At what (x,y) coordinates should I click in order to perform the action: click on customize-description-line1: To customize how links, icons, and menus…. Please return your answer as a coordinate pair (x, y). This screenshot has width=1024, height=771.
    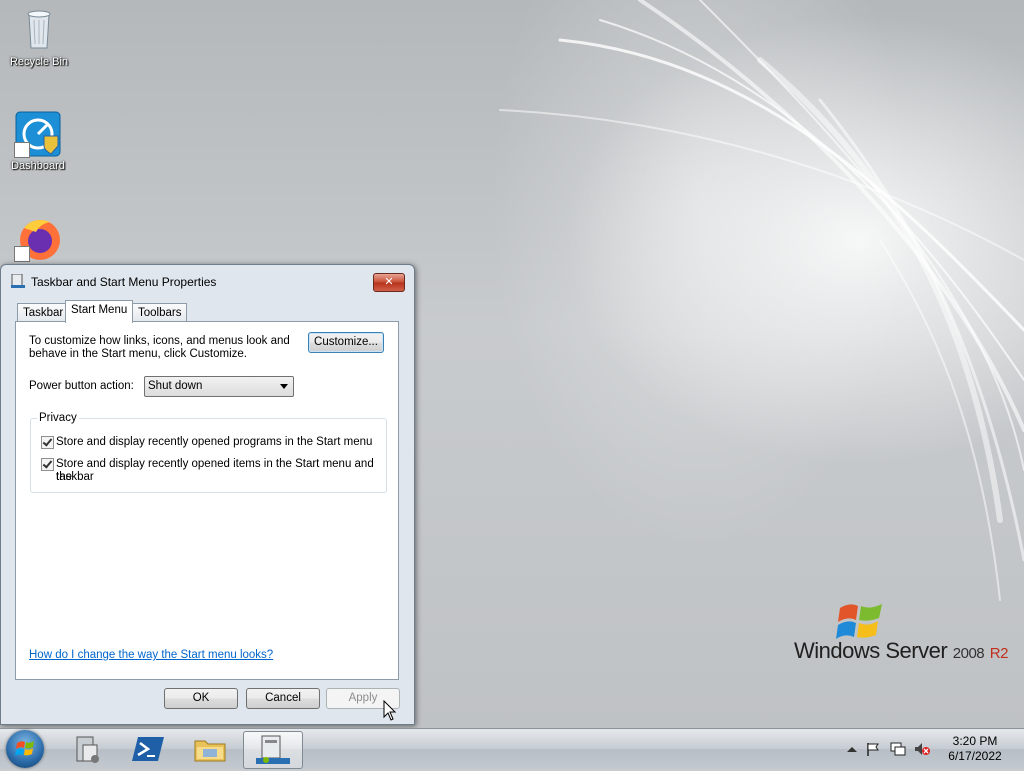
    Looking at the image, I should click on (159, 341).